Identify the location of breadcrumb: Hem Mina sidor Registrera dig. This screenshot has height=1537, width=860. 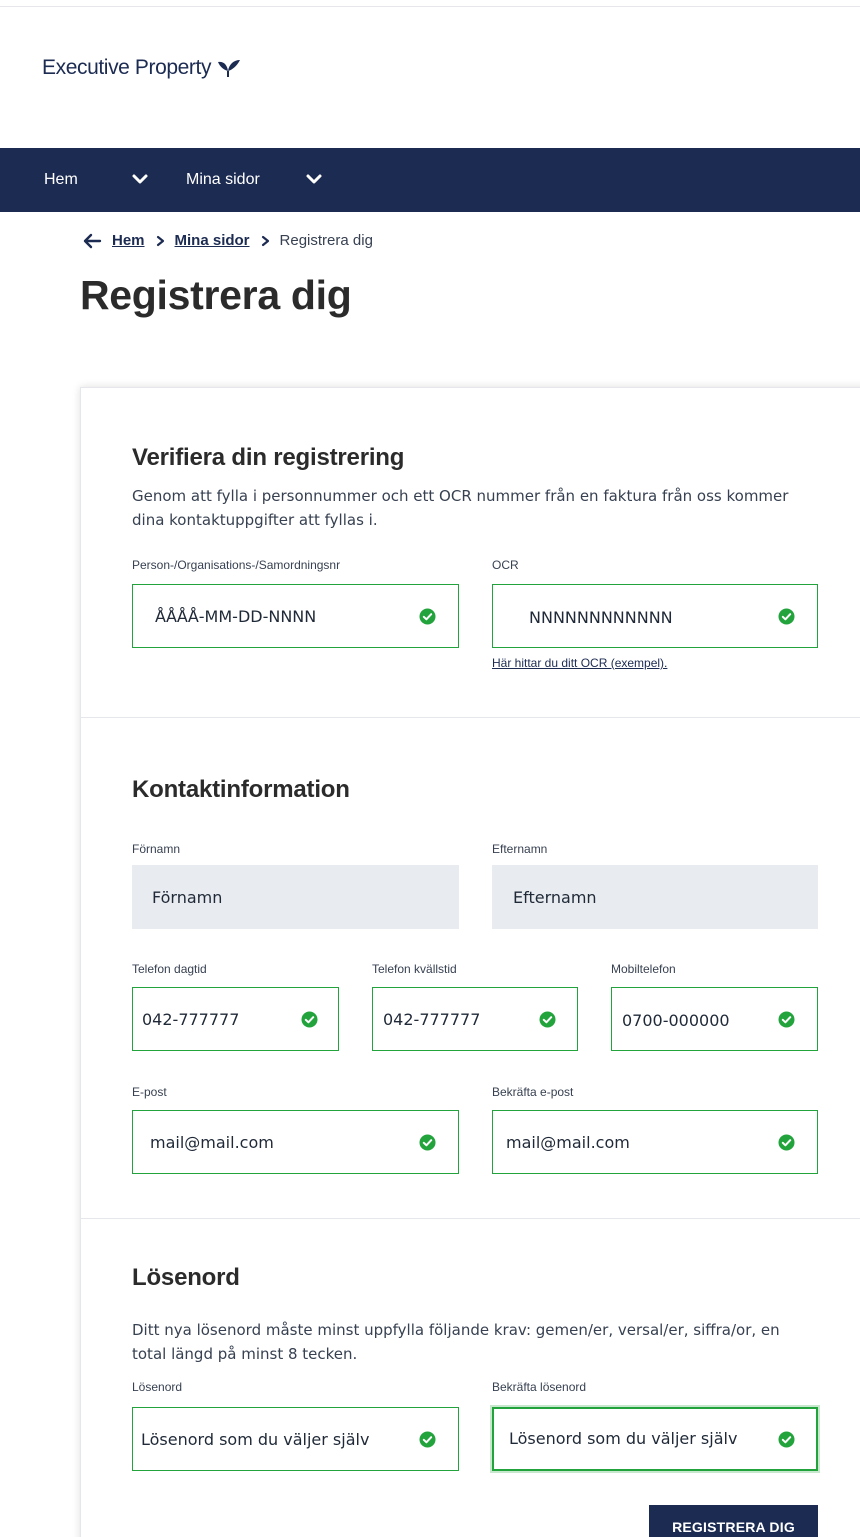
(227, 240).